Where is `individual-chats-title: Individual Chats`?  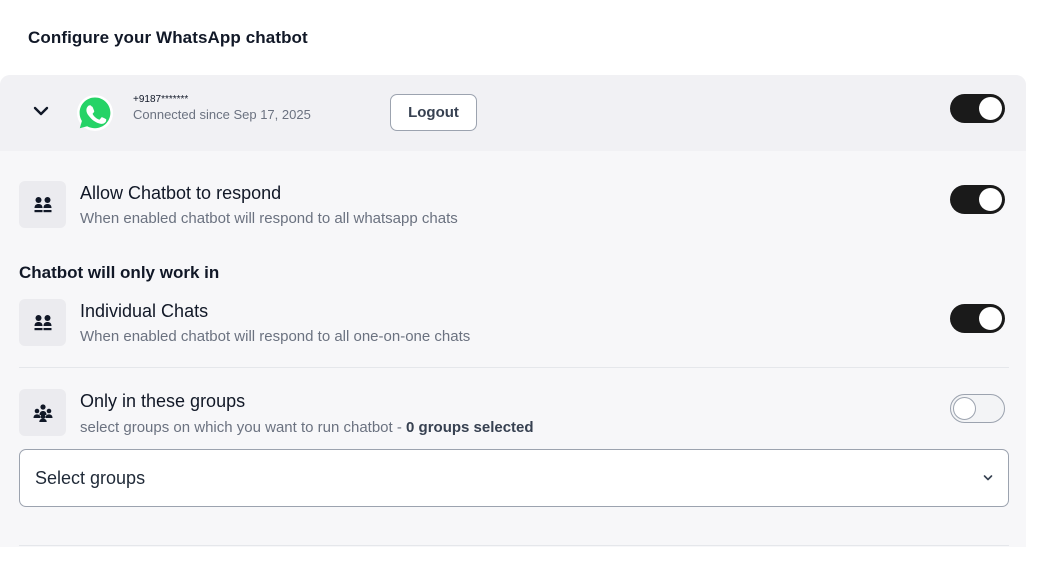 individual-chats-title: Individual Chats is located at coordinates (144, 311).